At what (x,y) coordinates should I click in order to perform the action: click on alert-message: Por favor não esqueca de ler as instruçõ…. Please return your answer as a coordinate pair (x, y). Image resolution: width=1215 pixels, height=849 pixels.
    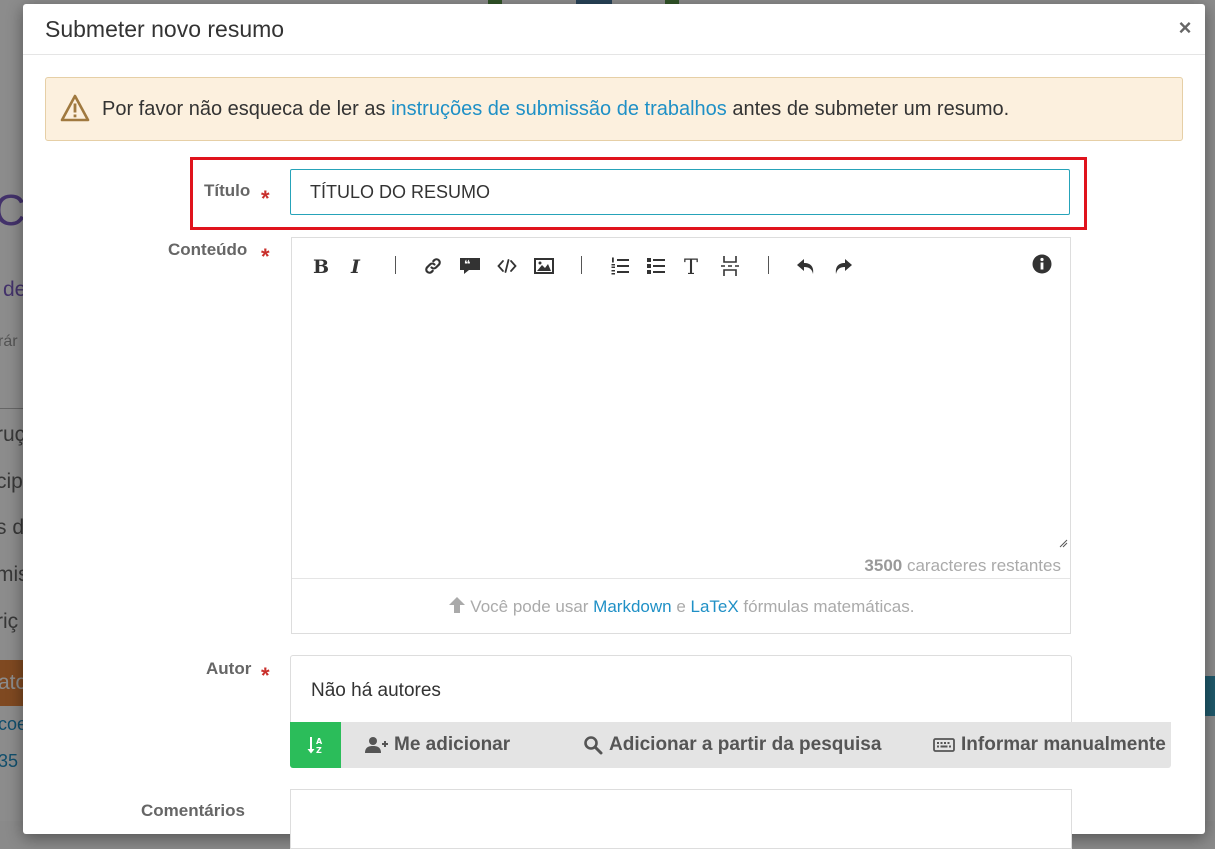
    Looking at the image, I should click on (556, 109).